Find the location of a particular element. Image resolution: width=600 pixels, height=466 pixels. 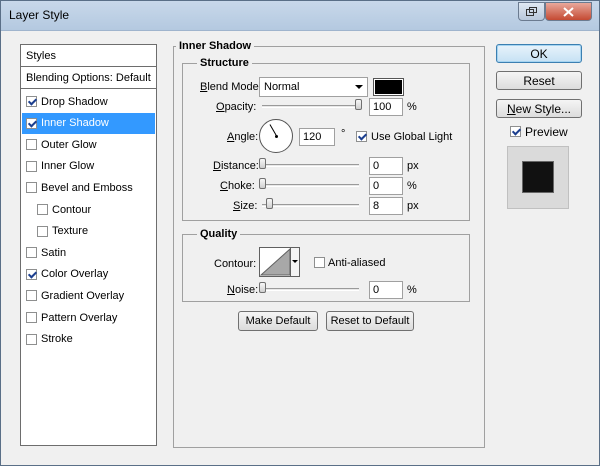

style-item-gradient-overlay: Gradient Overlay is located at coordinates (88, 295).